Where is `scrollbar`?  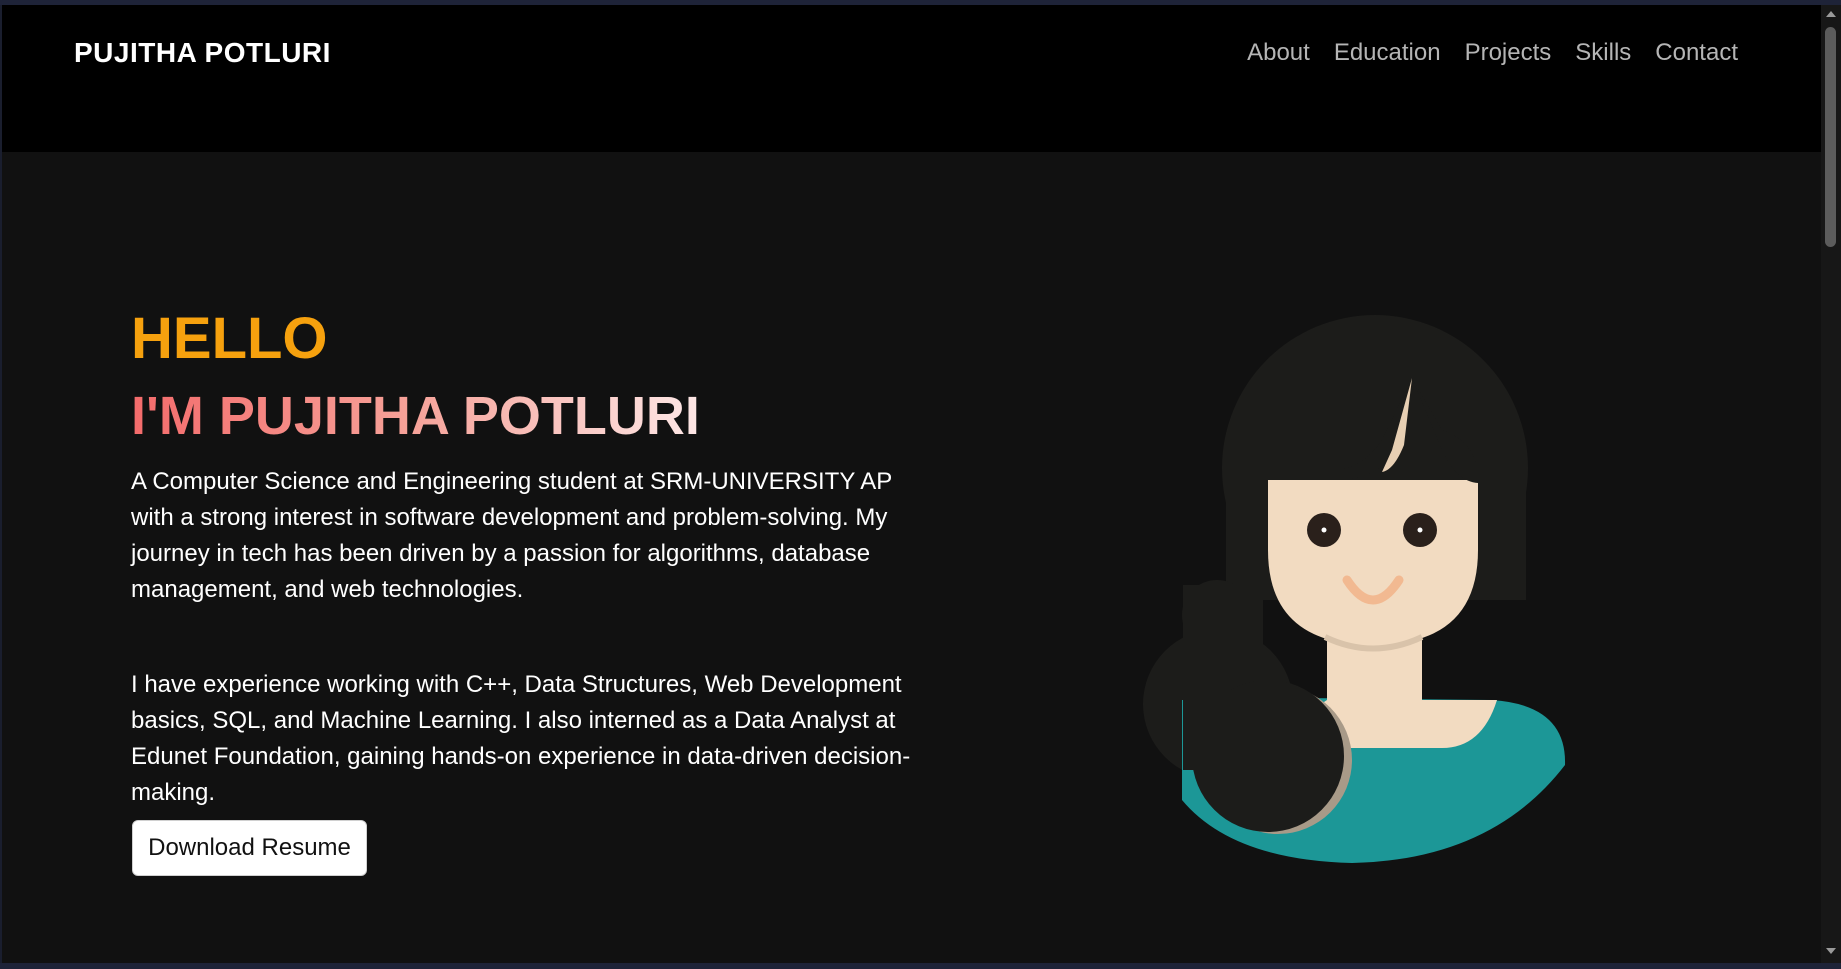
scrollbar is located at coordinates (1831, 484).